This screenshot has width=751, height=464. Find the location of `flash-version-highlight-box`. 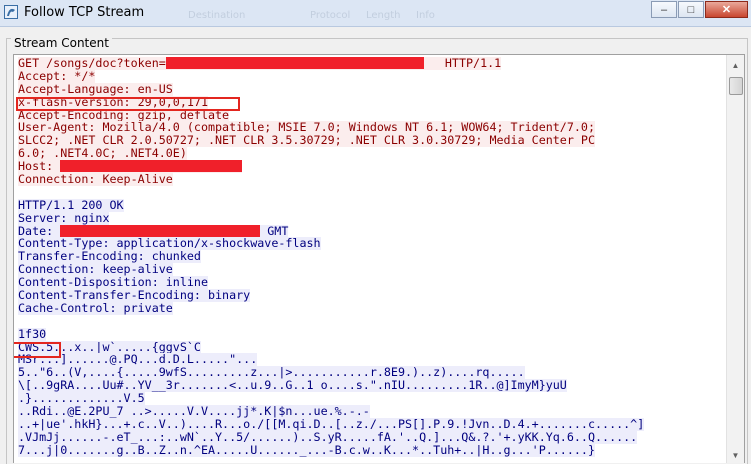

flash-version-highlight-box is located at coordinates (128, 104).